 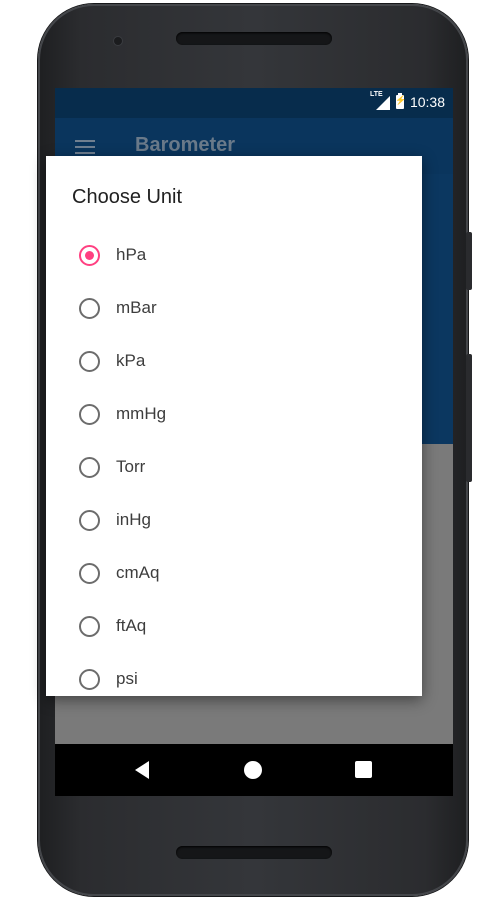 I want to click on recent-apps-icon, so click(x=363, y=769).